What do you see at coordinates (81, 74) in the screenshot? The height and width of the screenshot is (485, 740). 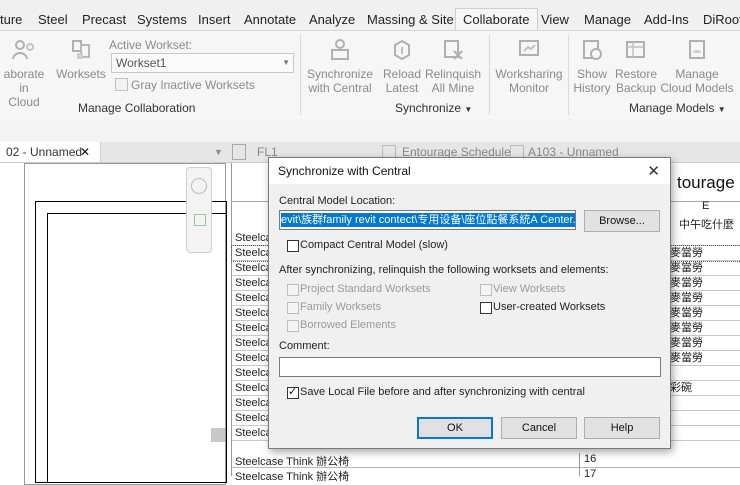 I see `worksets-label: Worksets` at bounding box center [81, 74].